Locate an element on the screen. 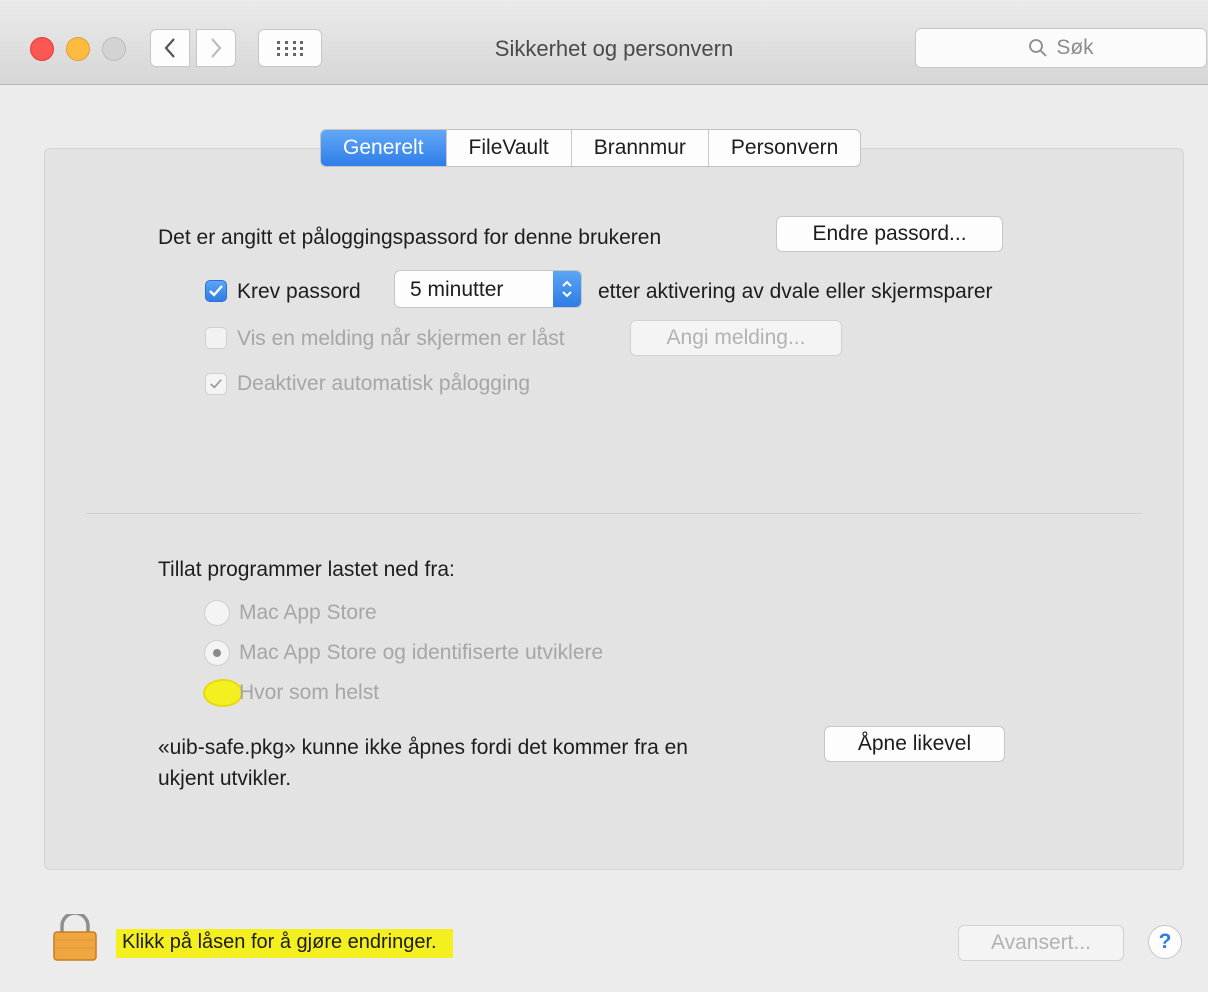 The image size is (1208, 992). title-bar: Sikkerhet og personvern Søk is located at coordinates (604, 42).